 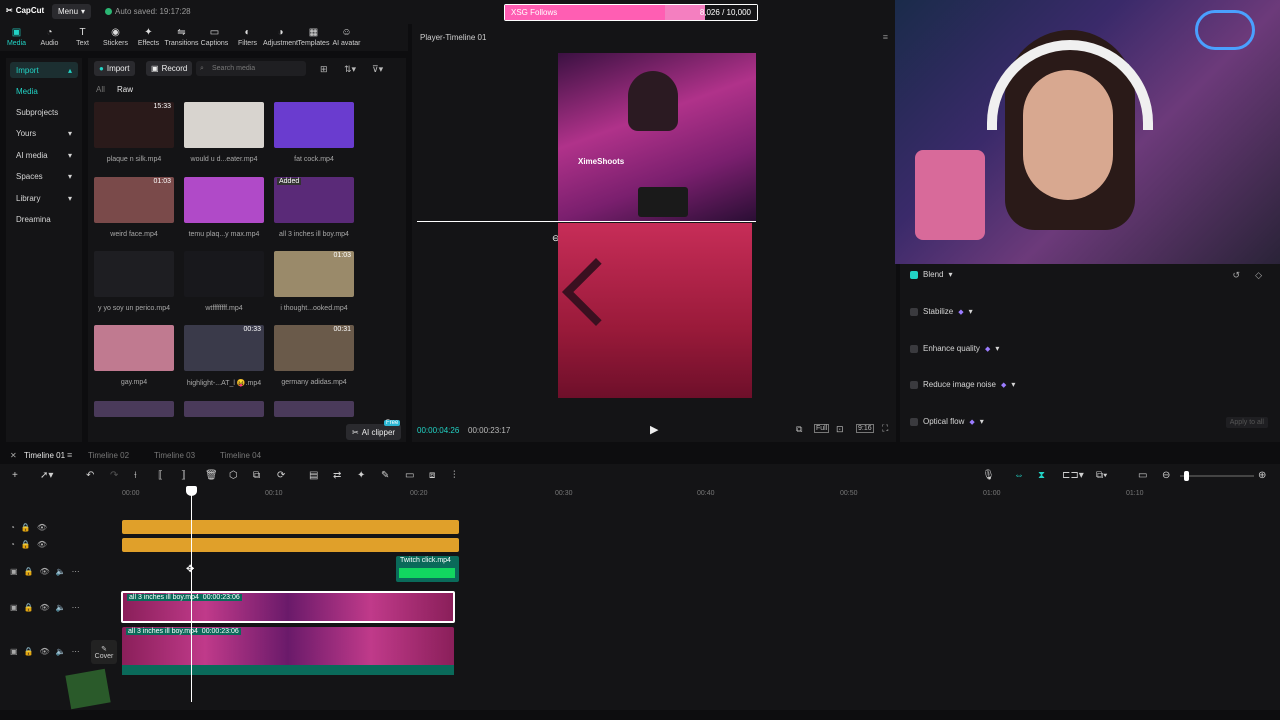 What do you see at coordinates (44, 219) in the screenshot?
I see `sidebar-item-dreamina: Dreamina` at bounding box center [44, 219].